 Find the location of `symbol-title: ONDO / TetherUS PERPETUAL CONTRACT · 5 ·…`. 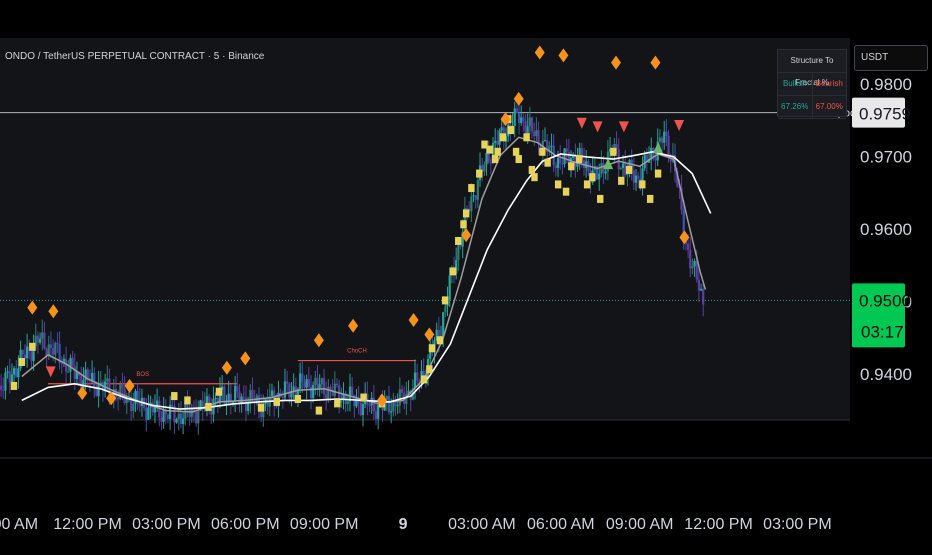

symbol-title: ONDO / TetherUS PERPETUAL CONTRACT · 5 ·… is located at coordinates (134, 56).